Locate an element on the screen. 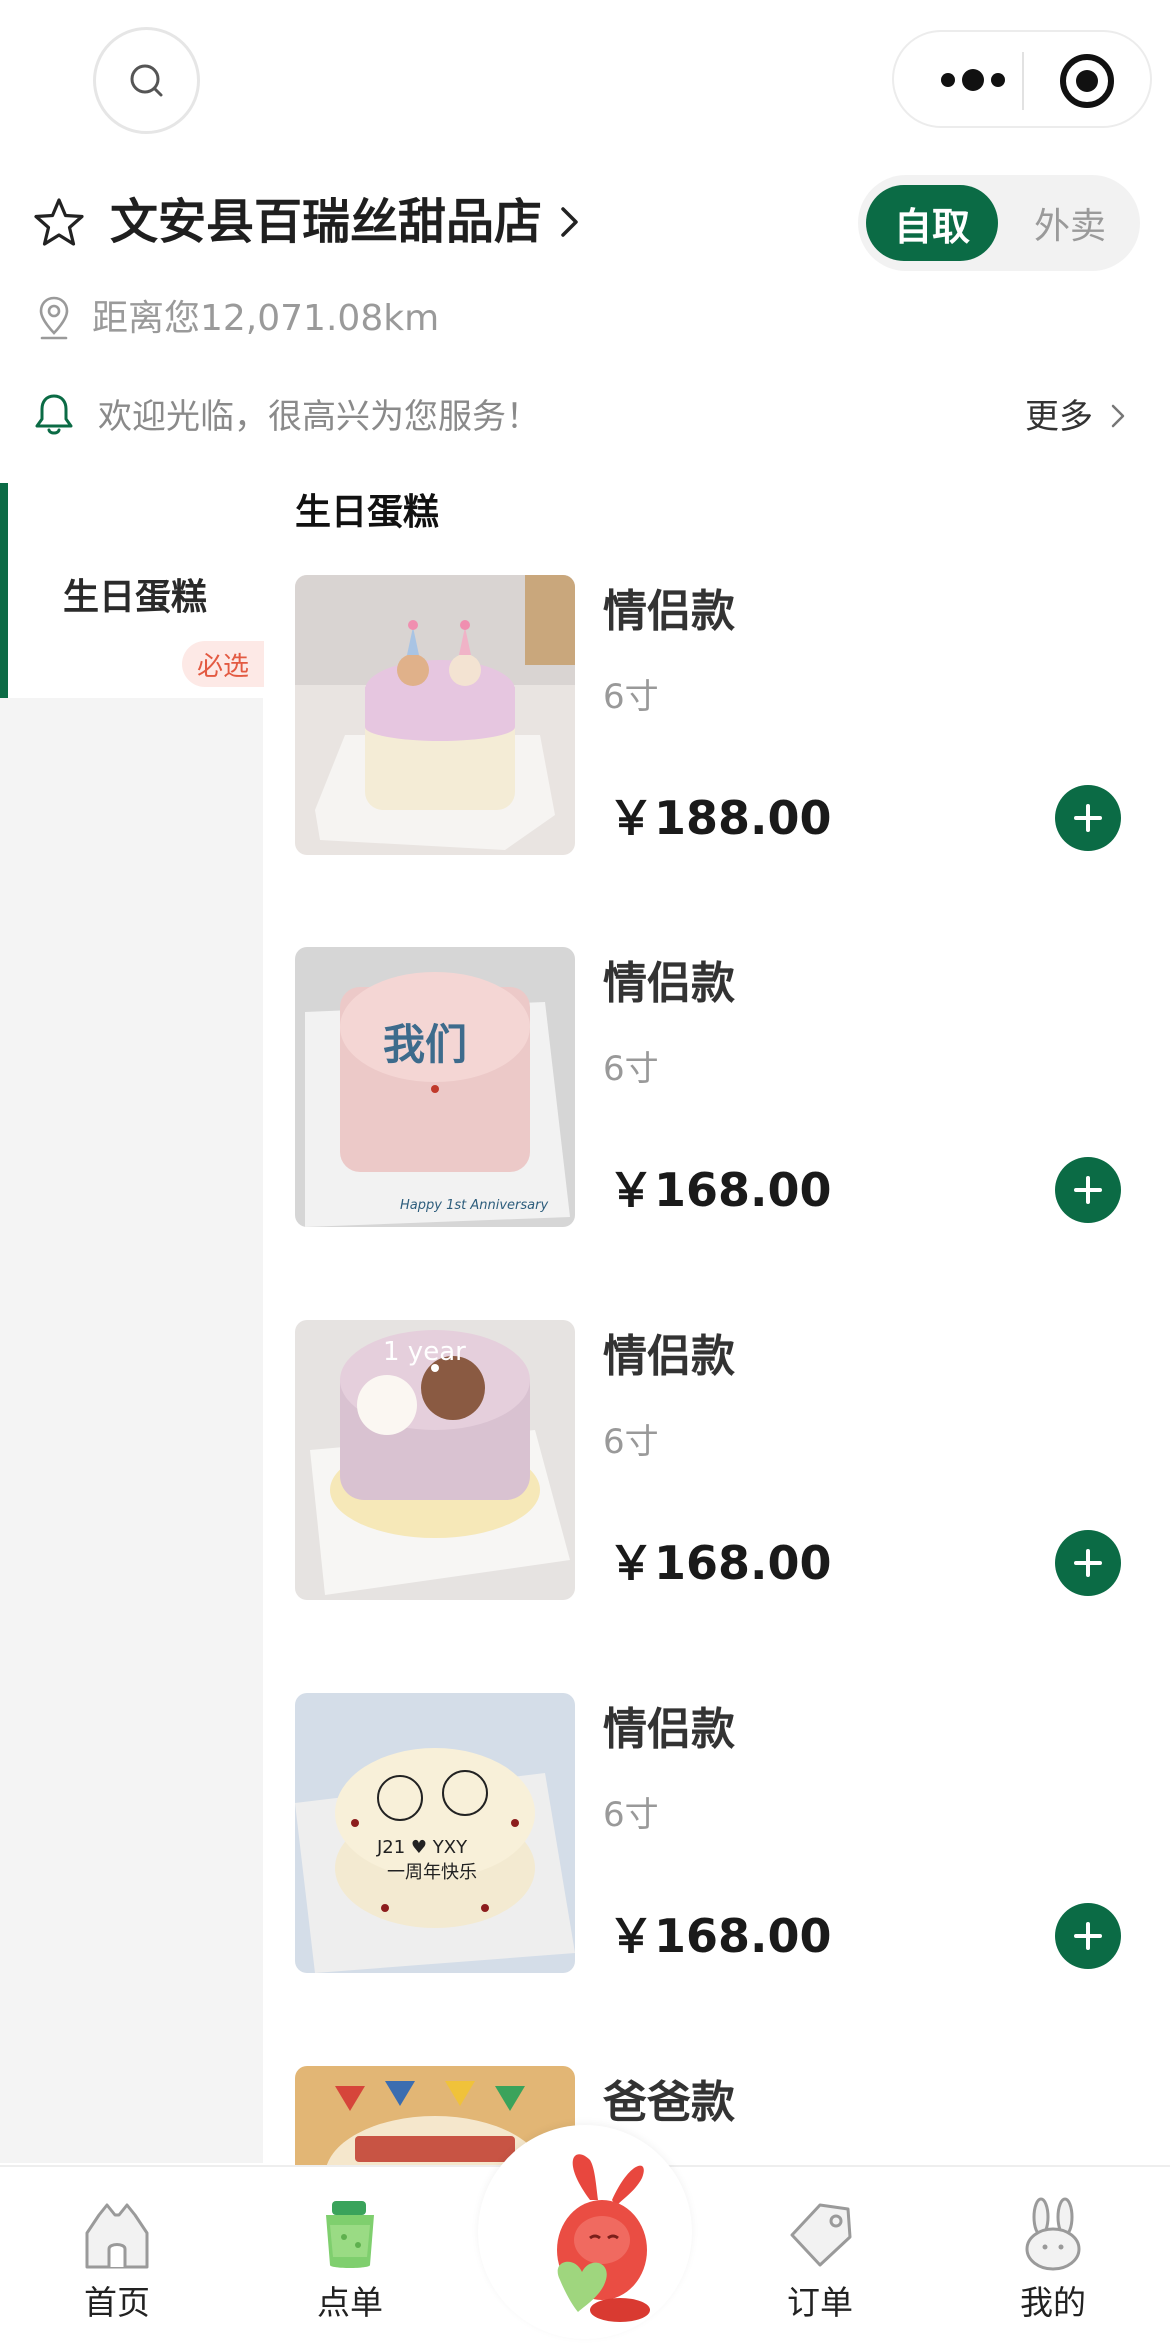 The width and height of the screenshot is (1170, 2346). svg-text: 一周年快乐 is located at coordinates (432, 1872).